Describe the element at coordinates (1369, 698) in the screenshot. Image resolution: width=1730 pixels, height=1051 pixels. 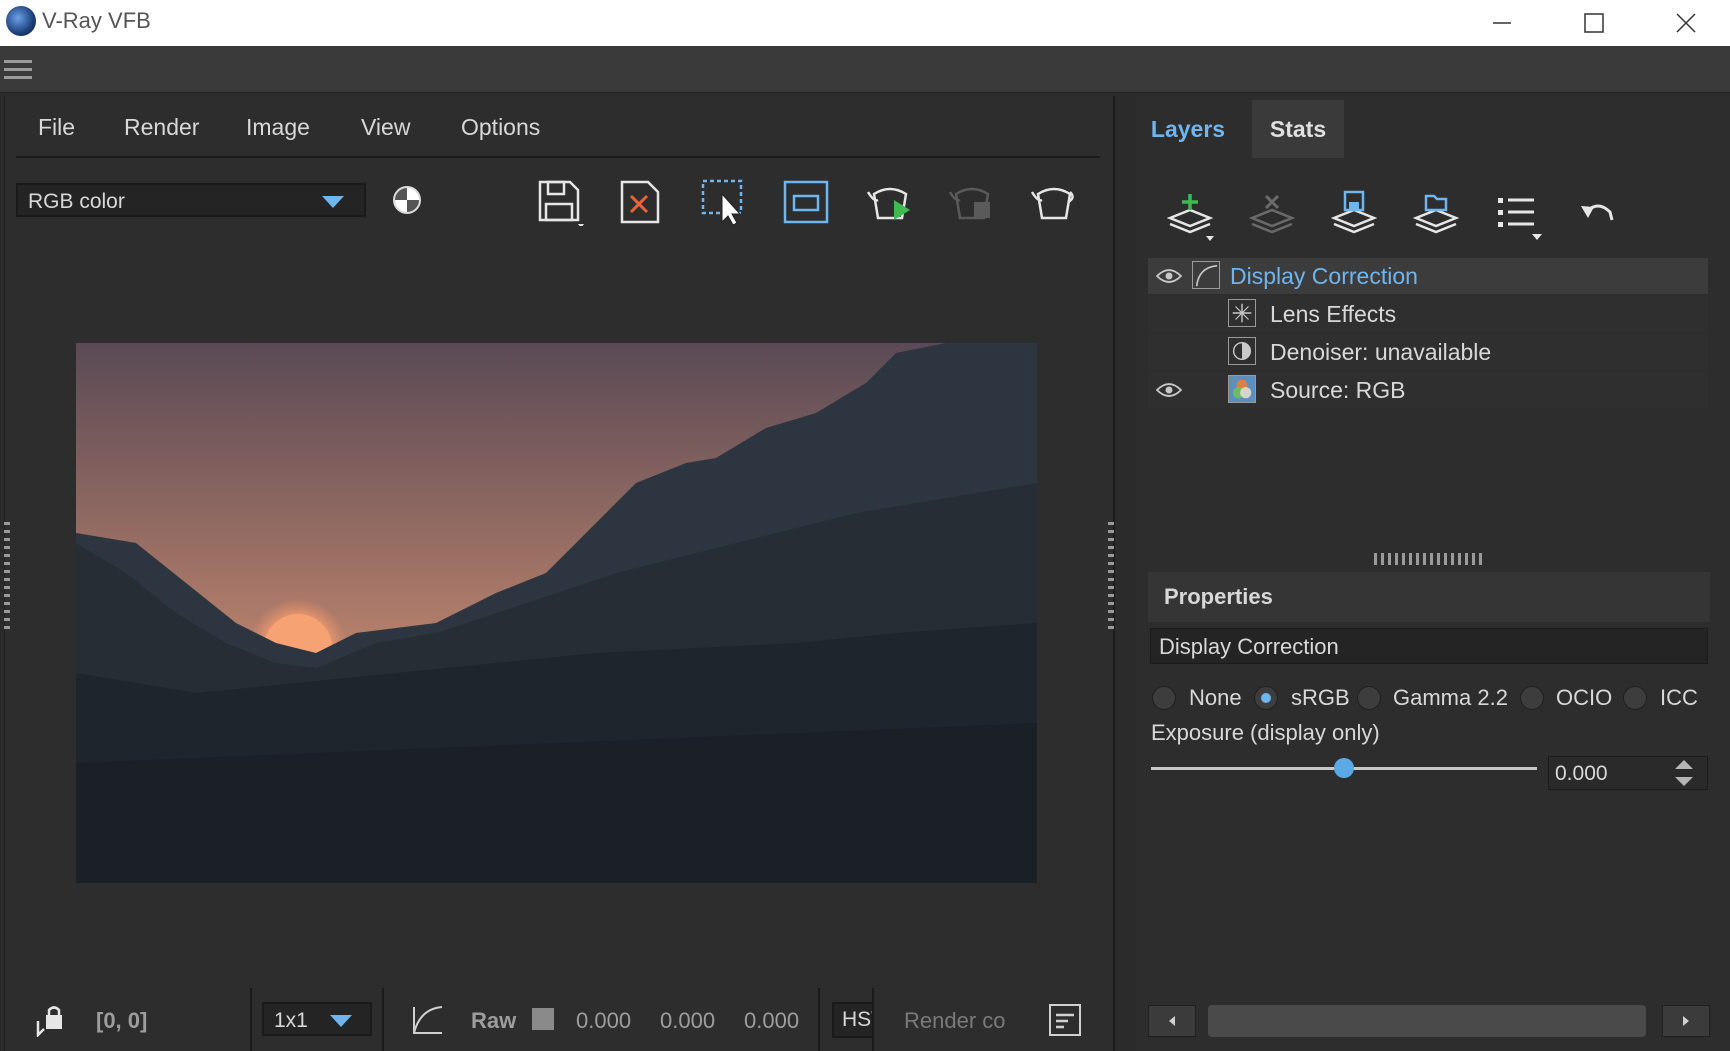
I see `radio-gamma` at that location.